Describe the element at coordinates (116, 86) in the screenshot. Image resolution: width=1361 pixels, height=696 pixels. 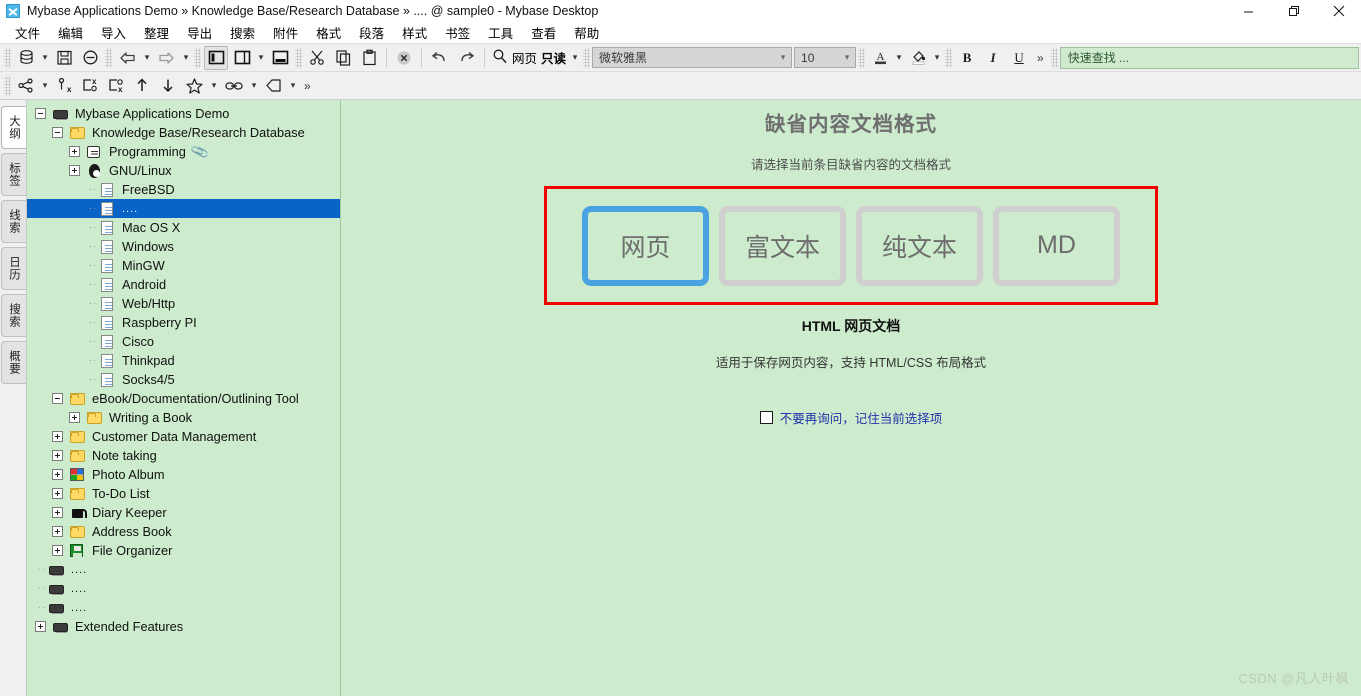
I see `clear-tags-icon: x` at that location.